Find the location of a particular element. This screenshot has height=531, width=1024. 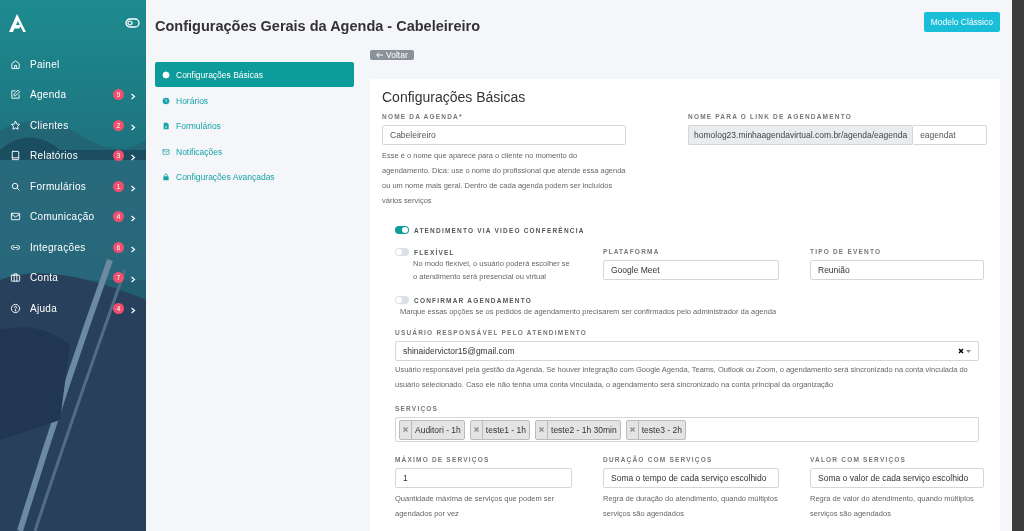

arrow-left-icon is located at coordinates (379, 55).